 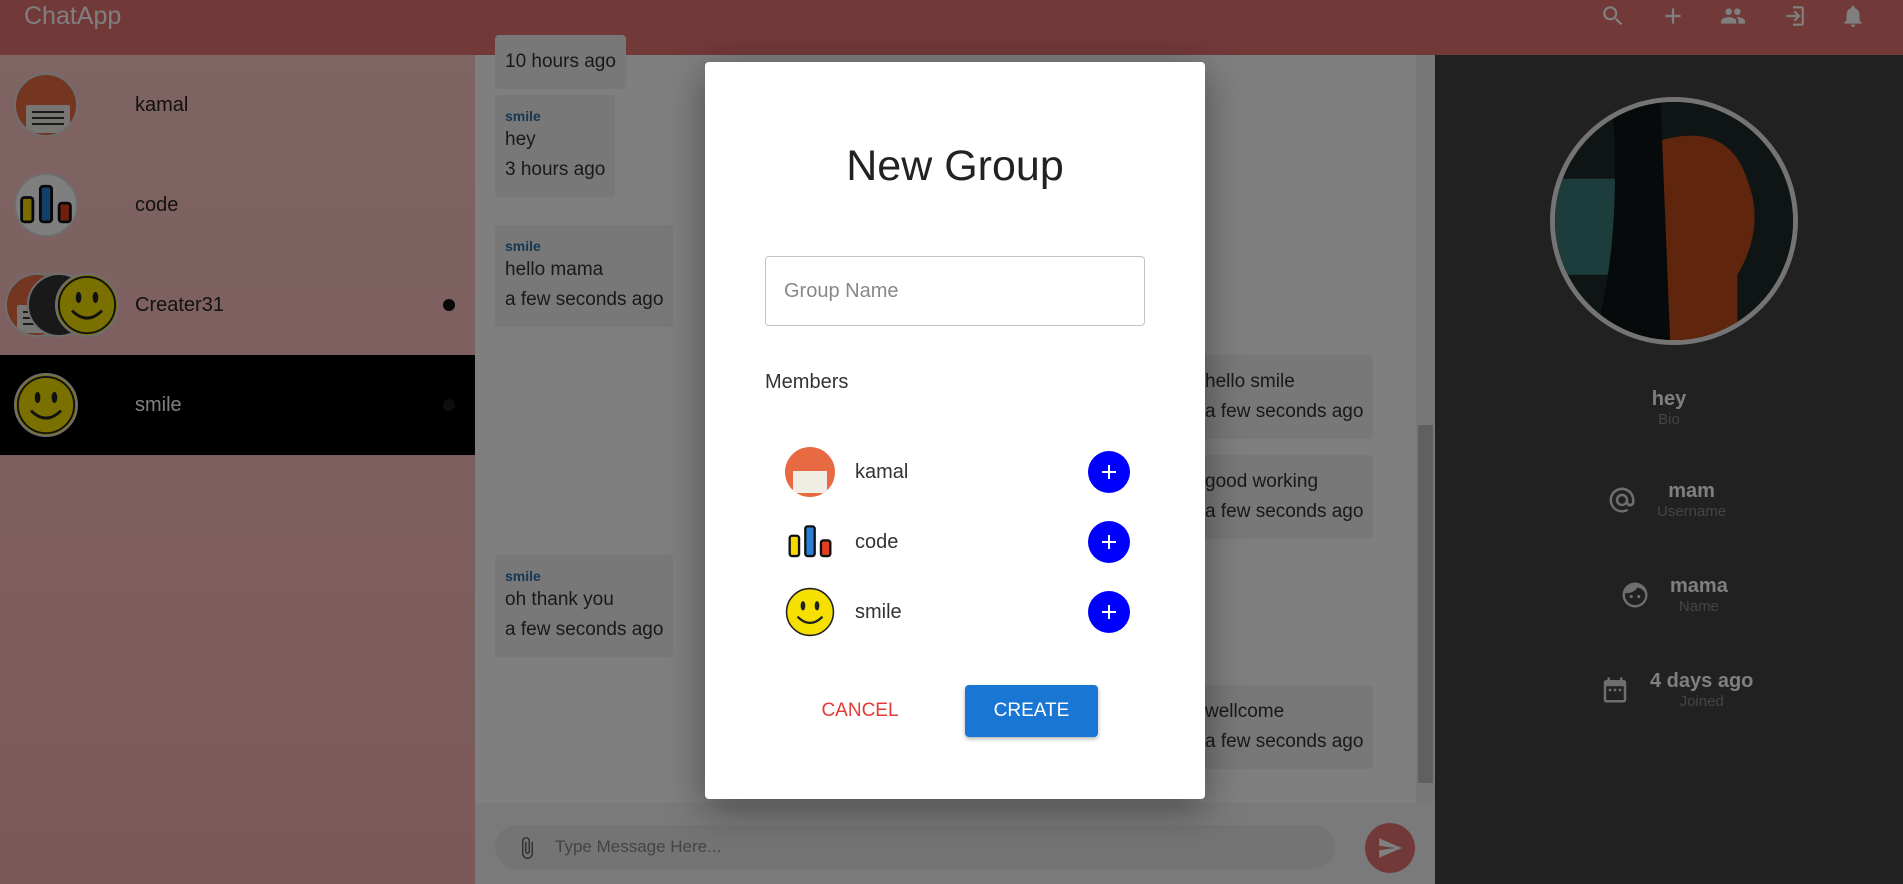 I want to click on dialog-title: New Group, so click(x=955, y=166).